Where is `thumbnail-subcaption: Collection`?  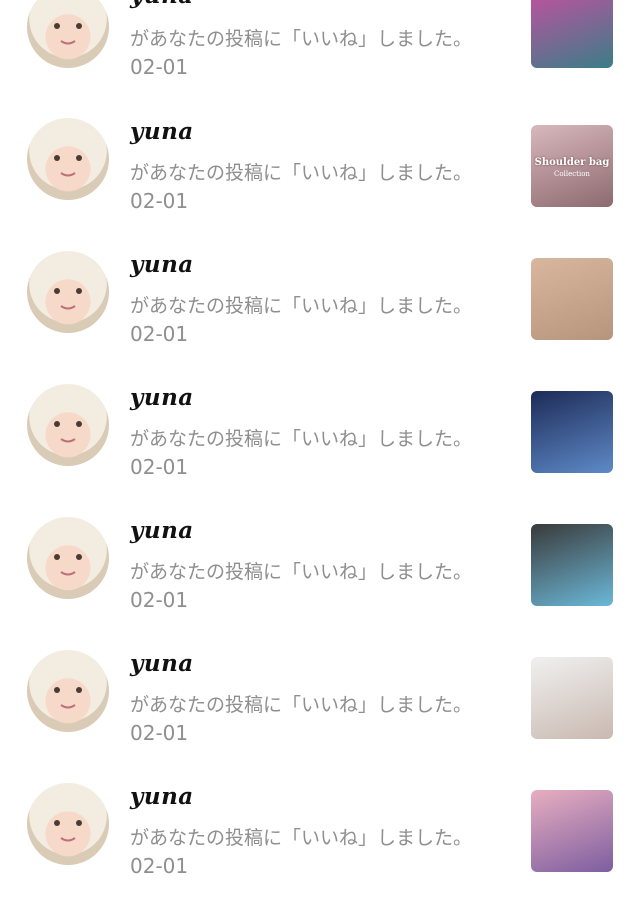 thumbnail-subcaption: Collection is located at coordinates (572, 174).